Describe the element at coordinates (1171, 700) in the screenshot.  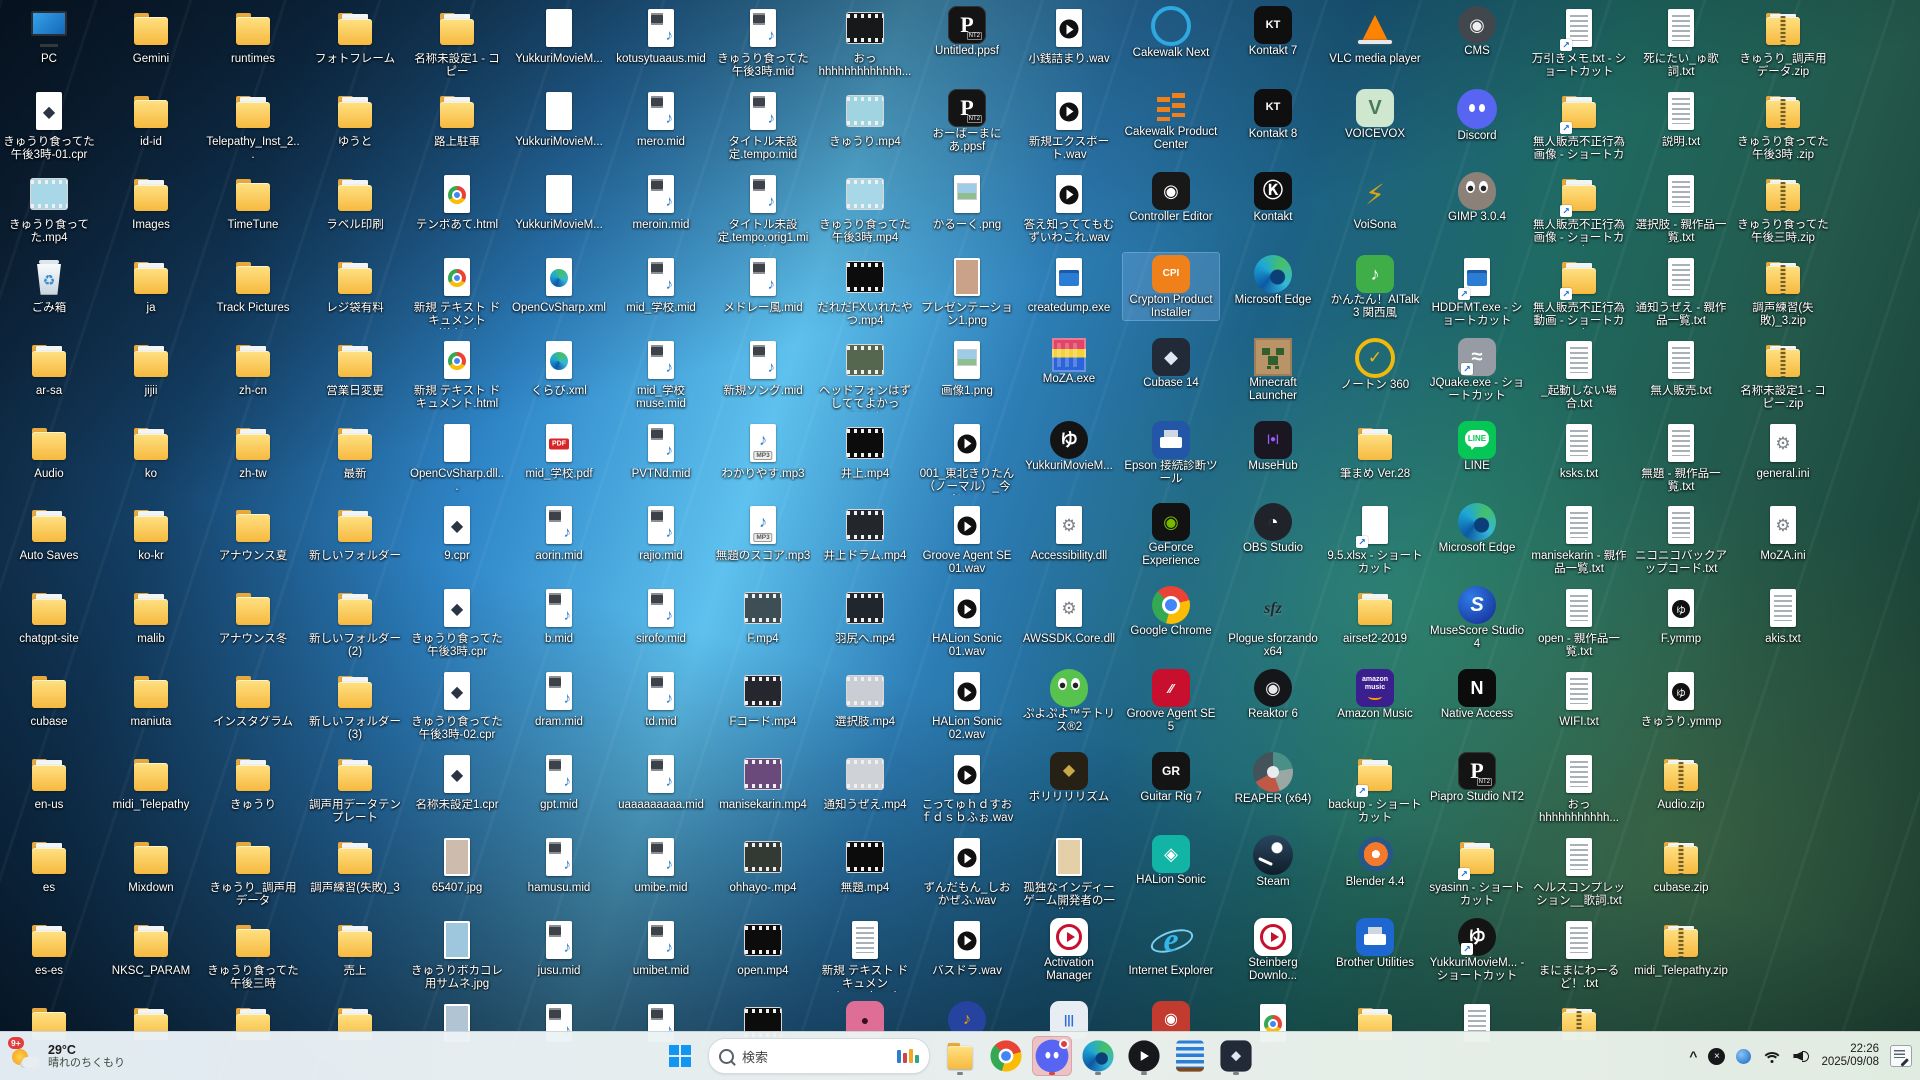
I see `desktop-icon: ∕∕ Groove Agent SE 5` at that location.